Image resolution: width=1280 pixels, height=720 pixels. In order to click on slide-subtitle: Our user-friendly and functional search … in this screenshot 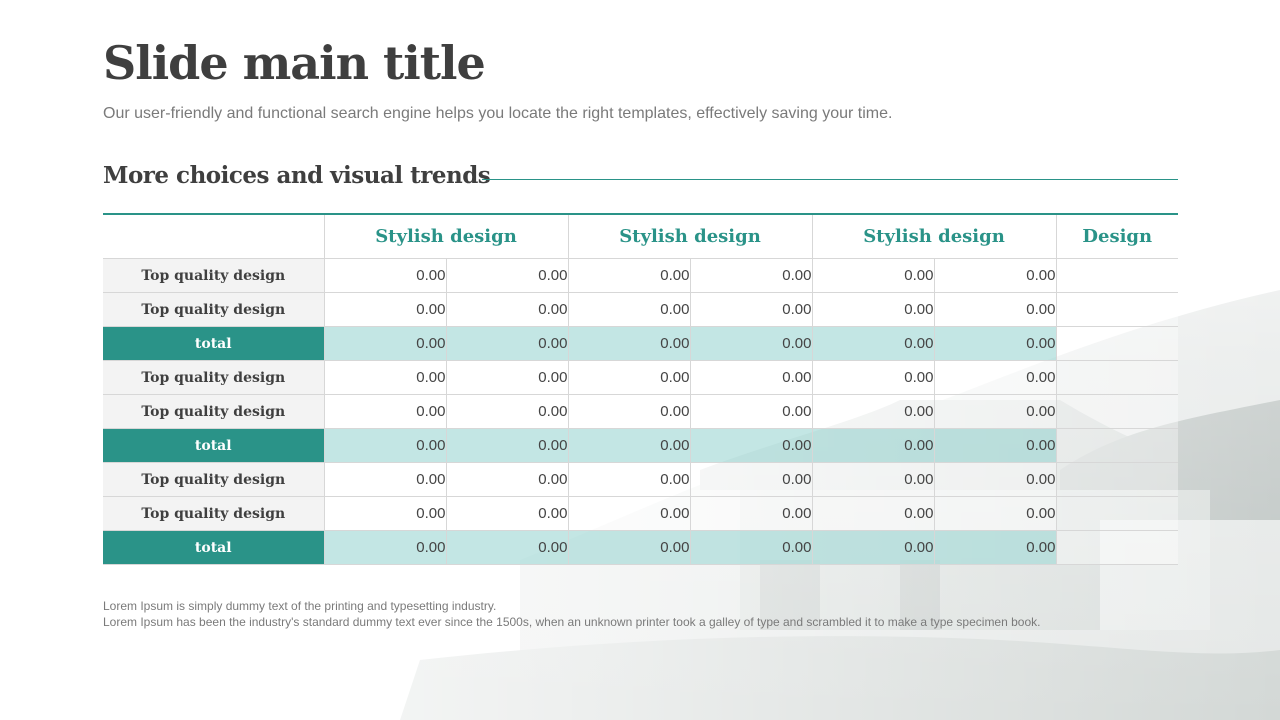, I will do `click(498, 113)`.